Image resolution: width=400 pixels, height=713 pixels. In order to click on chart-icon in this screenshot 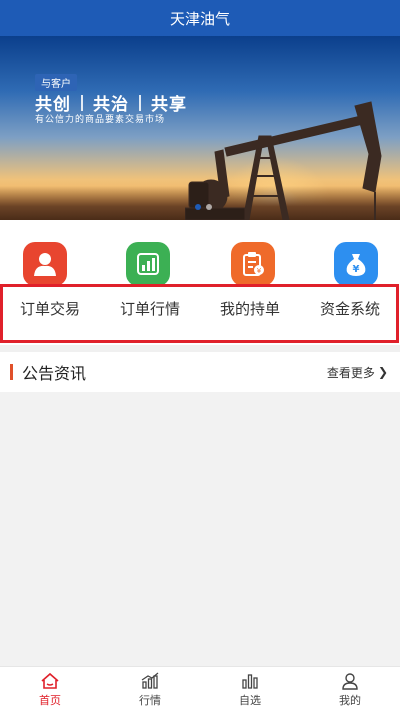, I will do `click(148, 264)`.